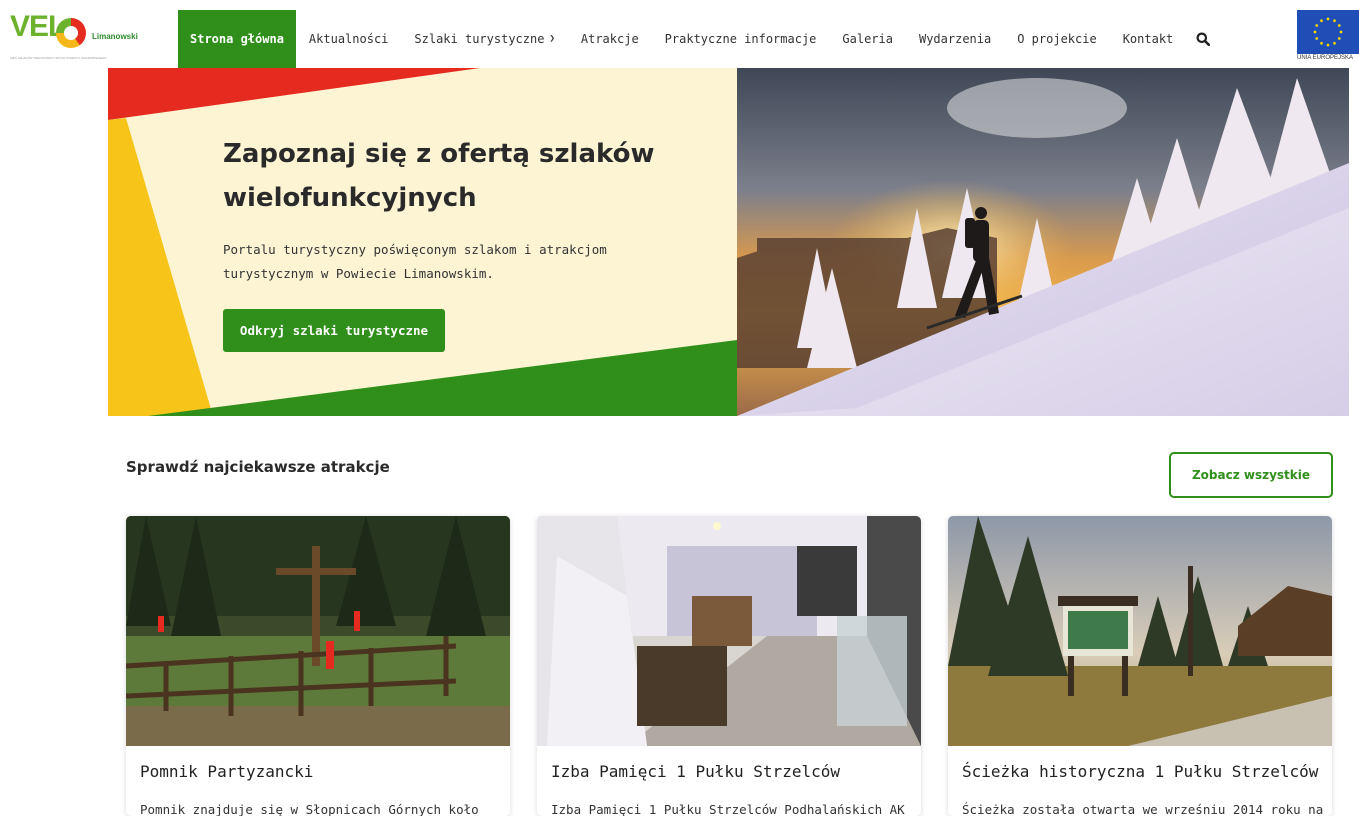 The height and width of the screenshot is (816, 1359). What do you see at coordinates (71, 33) in the screenshot?
I see `logo-circle-icon` at bounding box center [71, 33].